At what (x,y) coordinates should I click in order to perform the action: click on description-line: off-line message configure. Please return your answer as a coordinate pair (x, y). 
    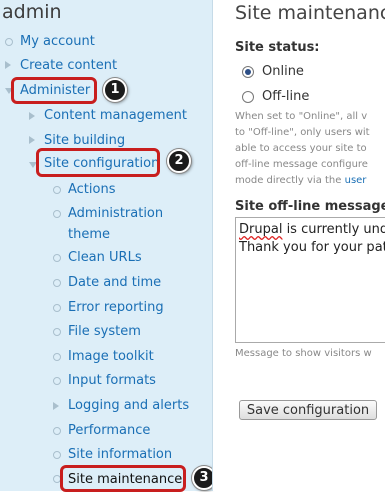
    Looking at the image, I should click on (301, 164).